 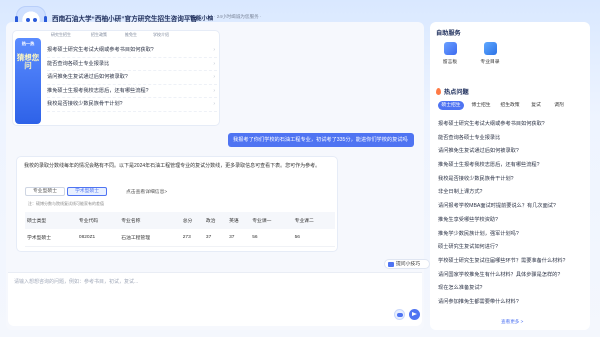 What do you see at coordinates (313, 220) in the screenshot?
I see `column-header: 专业课二` at bounding box center [313, 220].